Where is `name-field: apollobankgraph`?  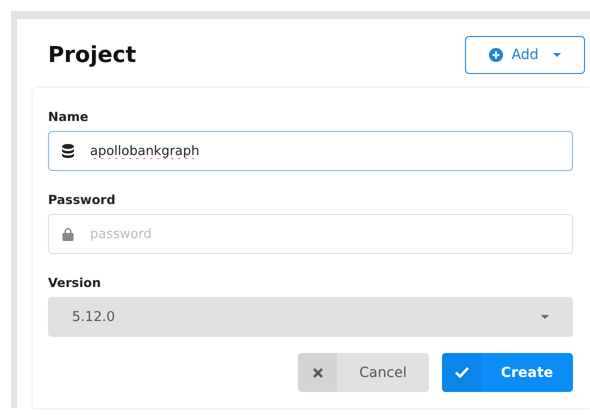
name-field: apollobankgraph is located at coordinates (310, 151).